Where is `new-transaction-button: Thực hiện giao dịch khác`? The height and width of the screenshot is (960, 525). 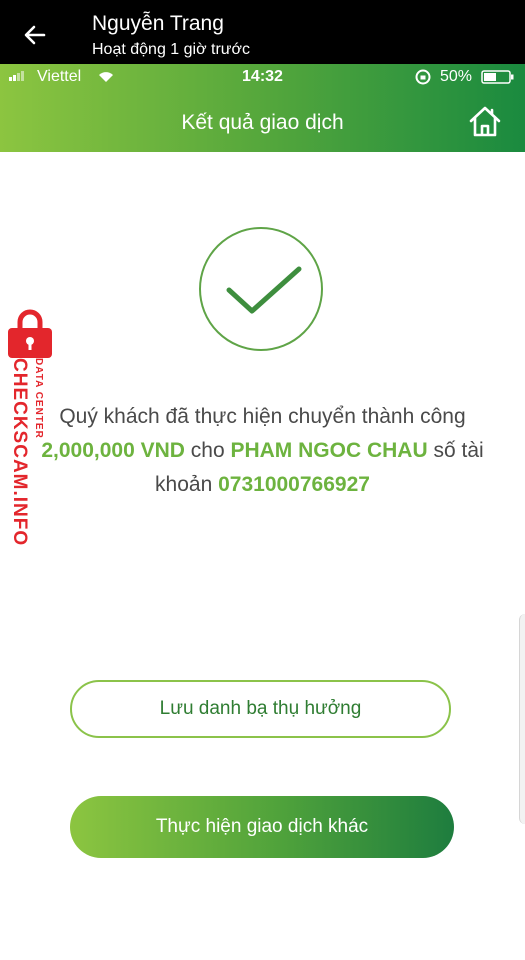
new-transaction-button: Thực hiện giao dịch khác is located at coordinates (262, 827).